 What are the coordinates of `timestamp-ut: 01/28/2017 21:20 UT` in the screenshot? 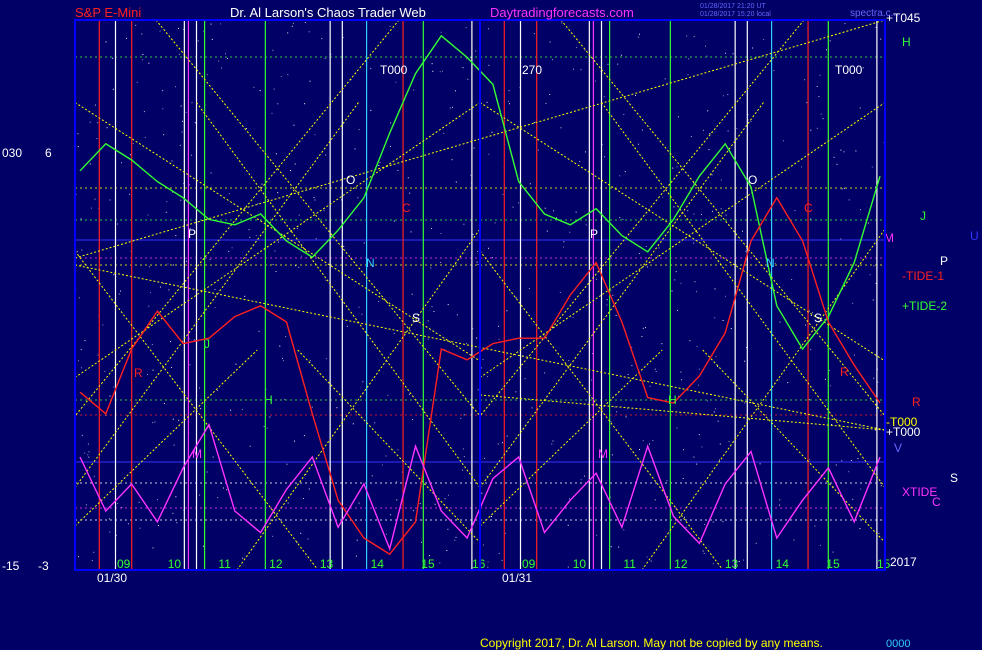 It's located at (733, 6).